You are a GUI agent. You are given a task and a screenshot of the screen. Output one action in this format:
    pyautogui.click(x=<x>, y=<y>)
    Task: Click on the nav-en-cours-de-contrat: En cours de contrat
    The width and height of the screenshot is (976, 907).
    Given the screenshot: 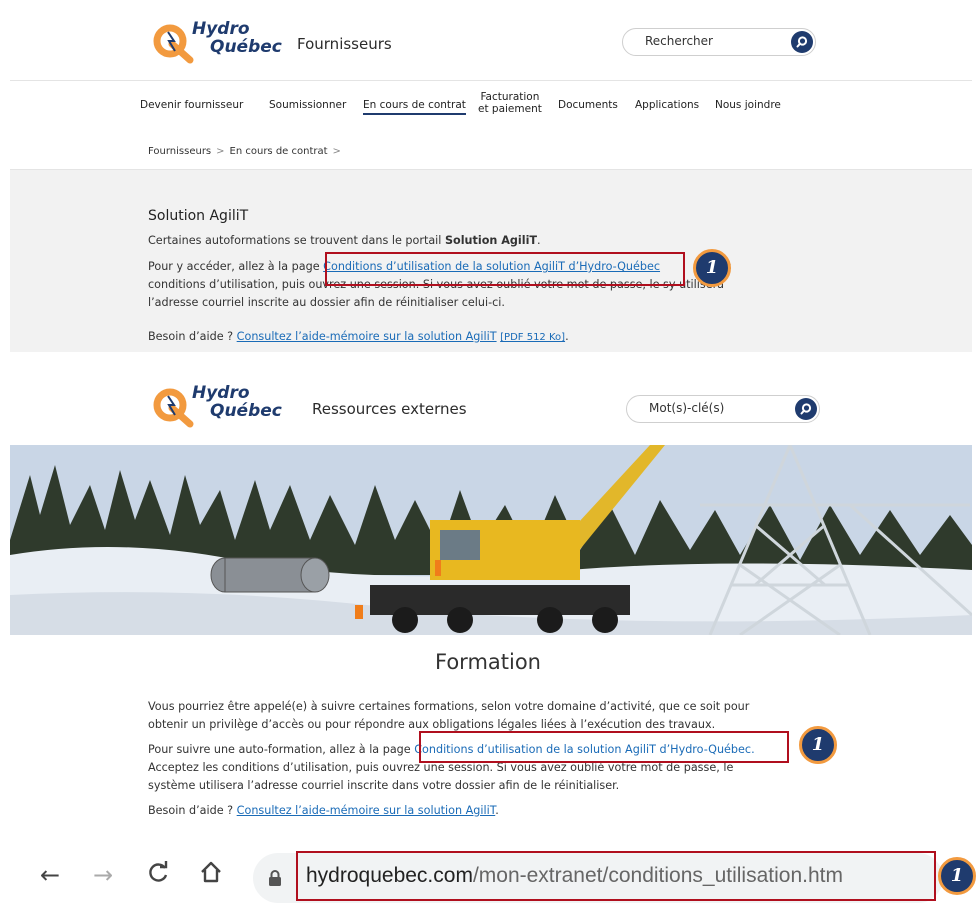 What is the action you would take?
    pyautogui.click(x=414, y=107)
    